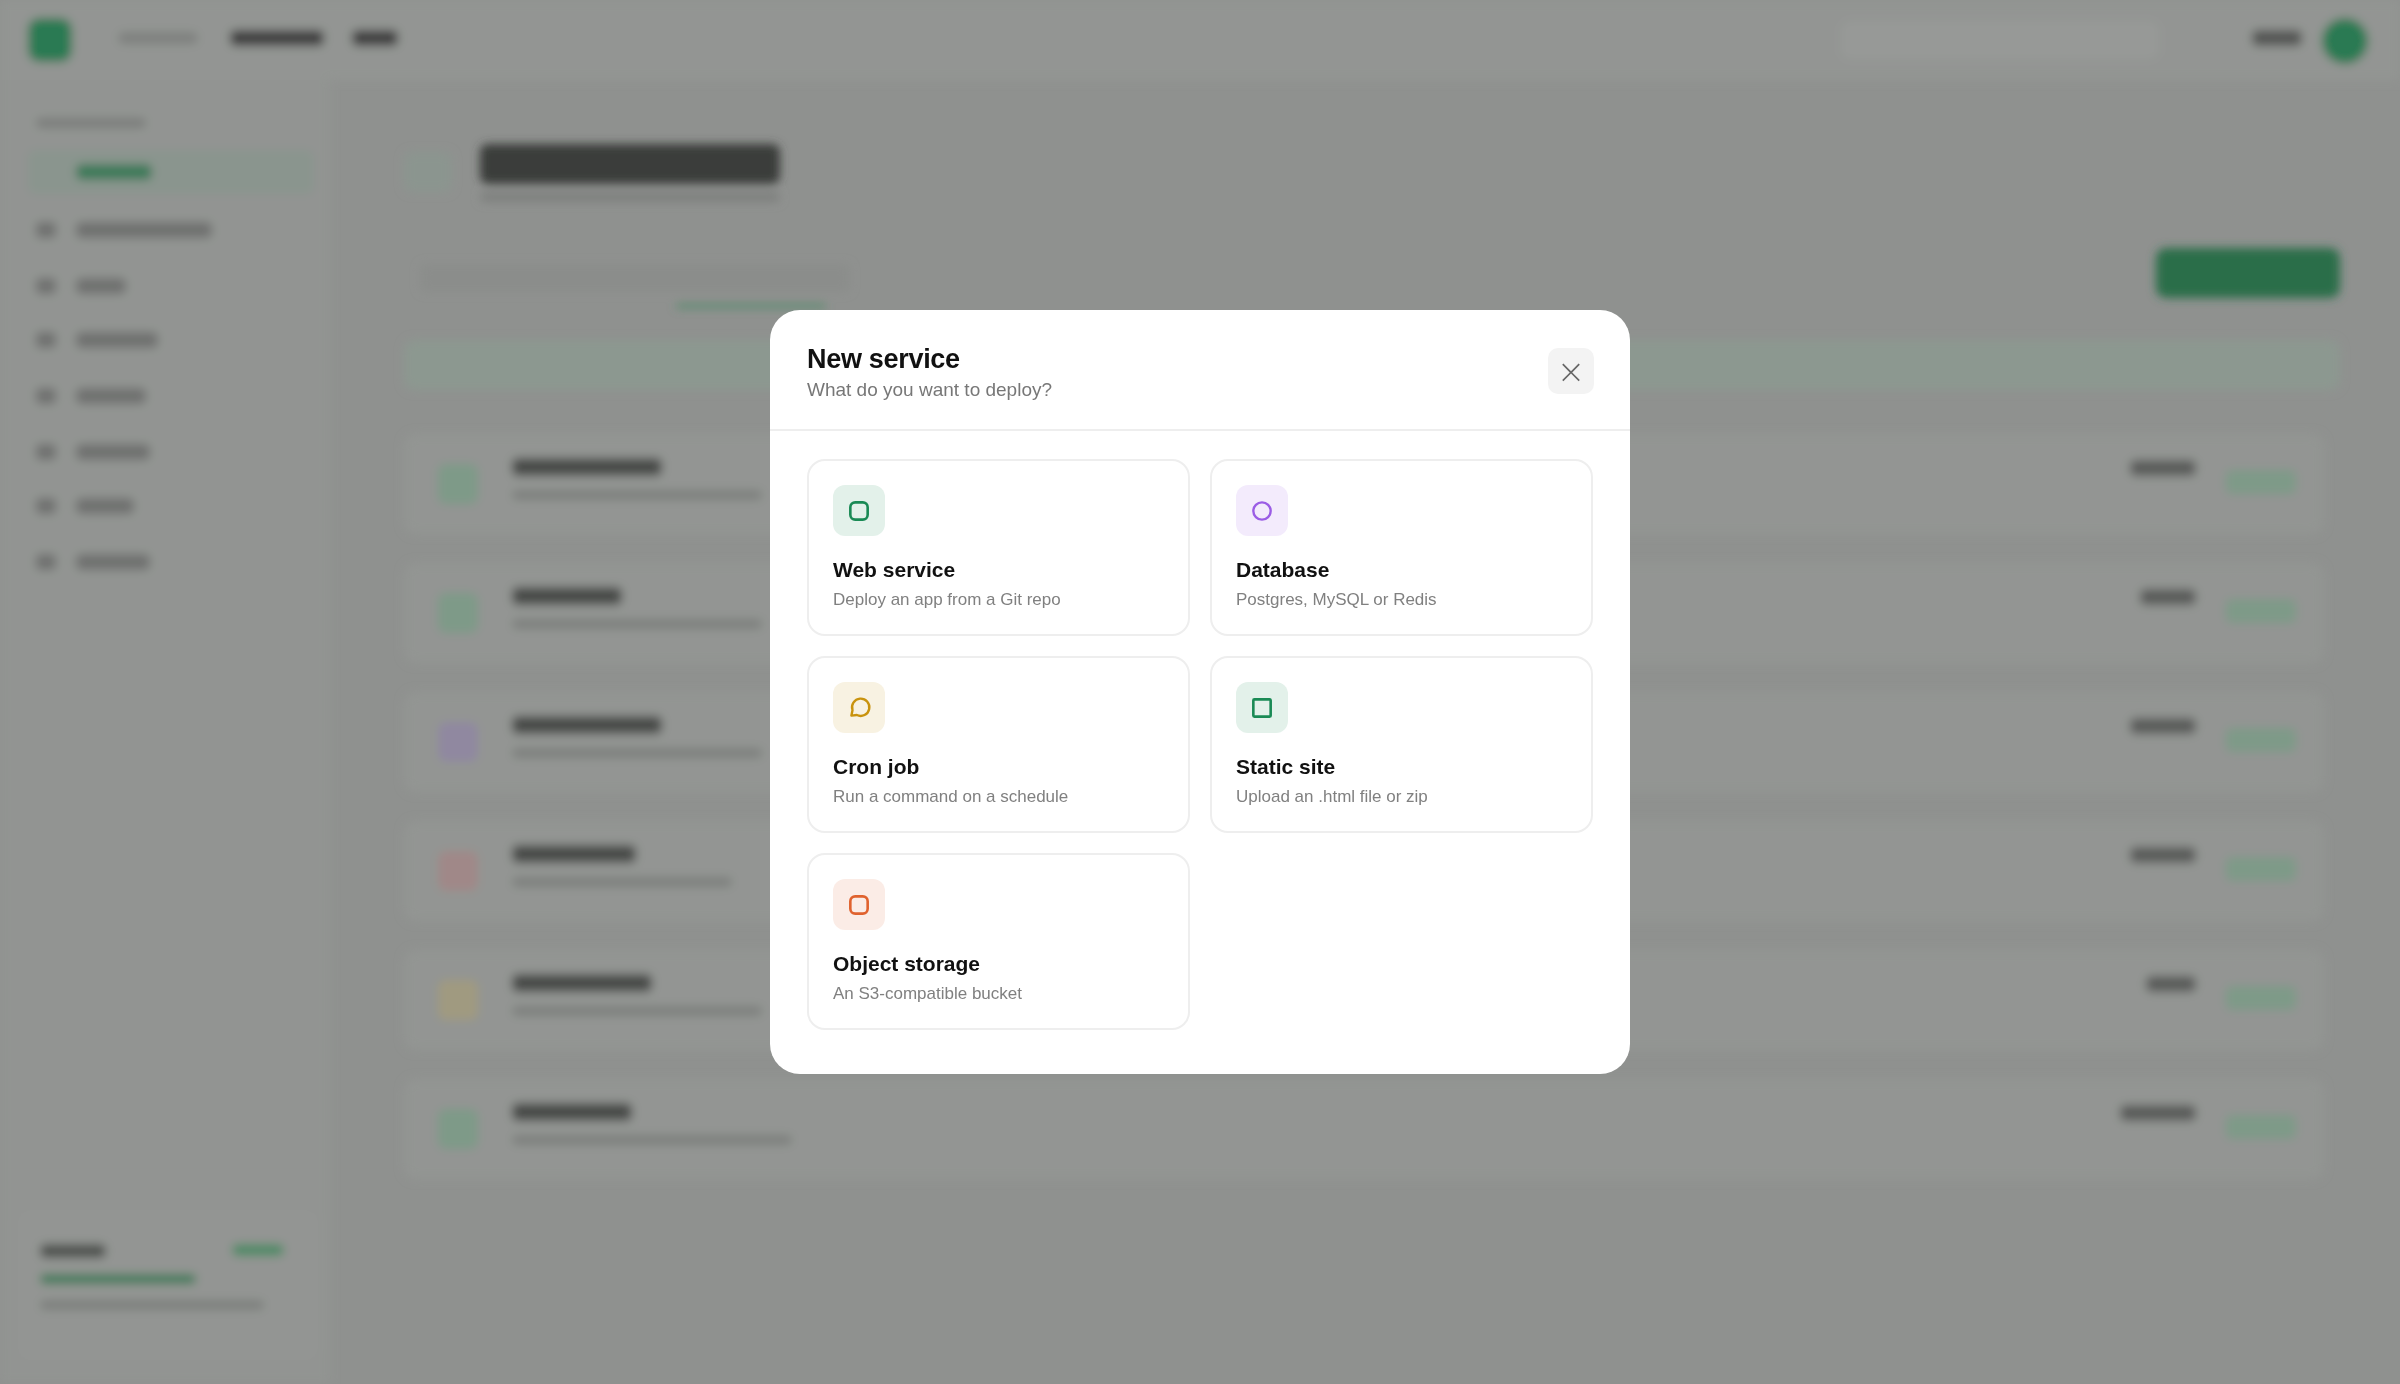 The image size is (2400, 1384). I want to click on service-option-card: Web service Deploy an app from a Git repo, so click(998, 547).